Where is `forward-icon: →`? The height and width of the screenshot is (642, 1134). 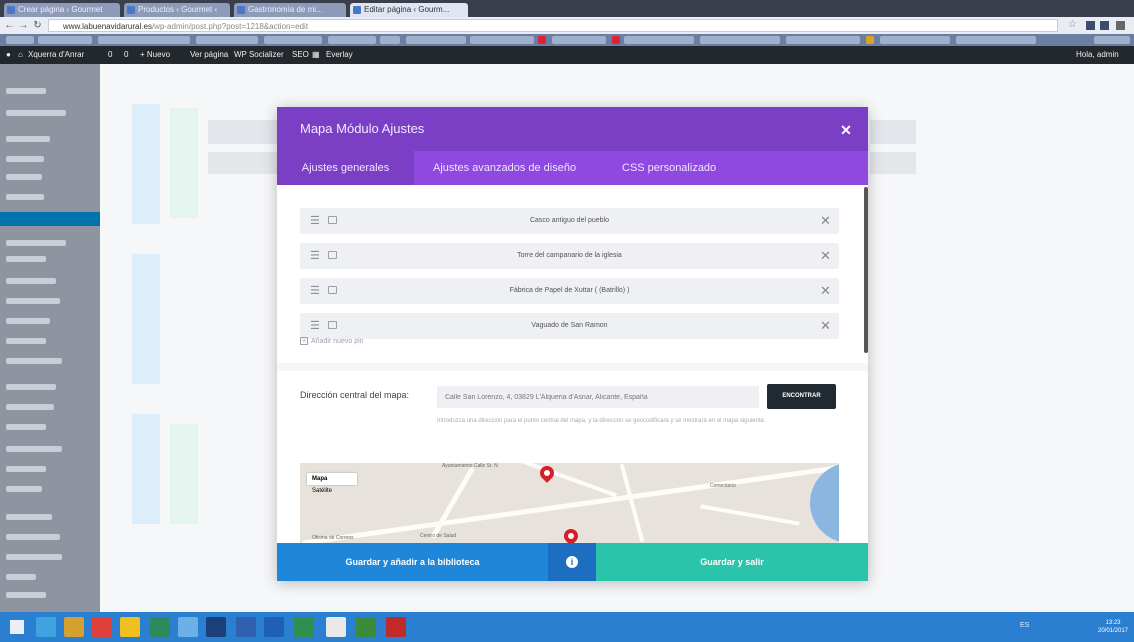
forward-icon: → is located at coordinates (23, 25).